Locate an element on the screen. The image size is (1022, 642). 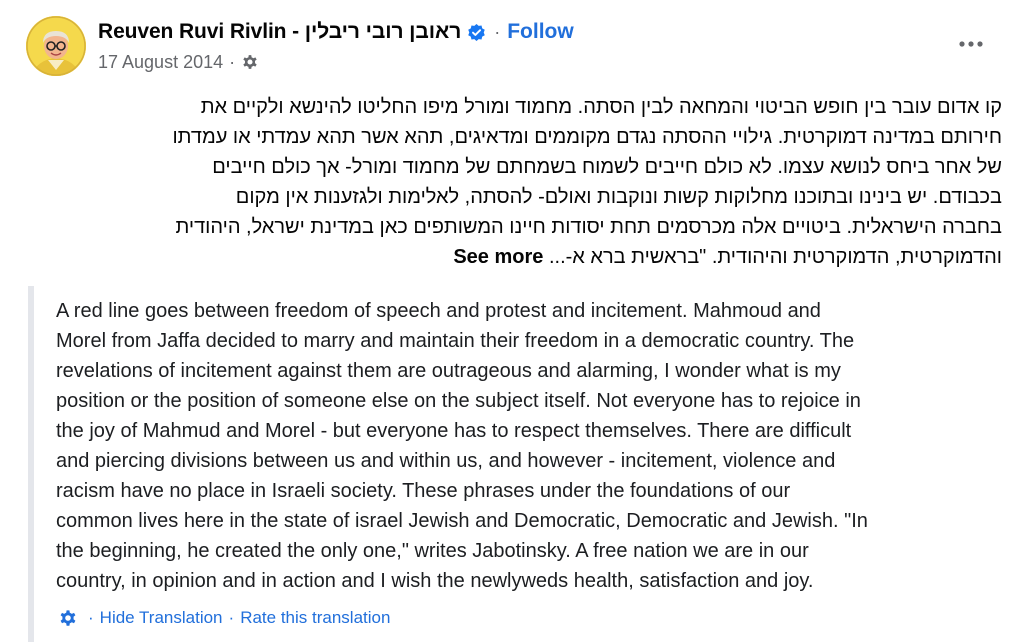
more-options-button is located at coordinates (971, 44).